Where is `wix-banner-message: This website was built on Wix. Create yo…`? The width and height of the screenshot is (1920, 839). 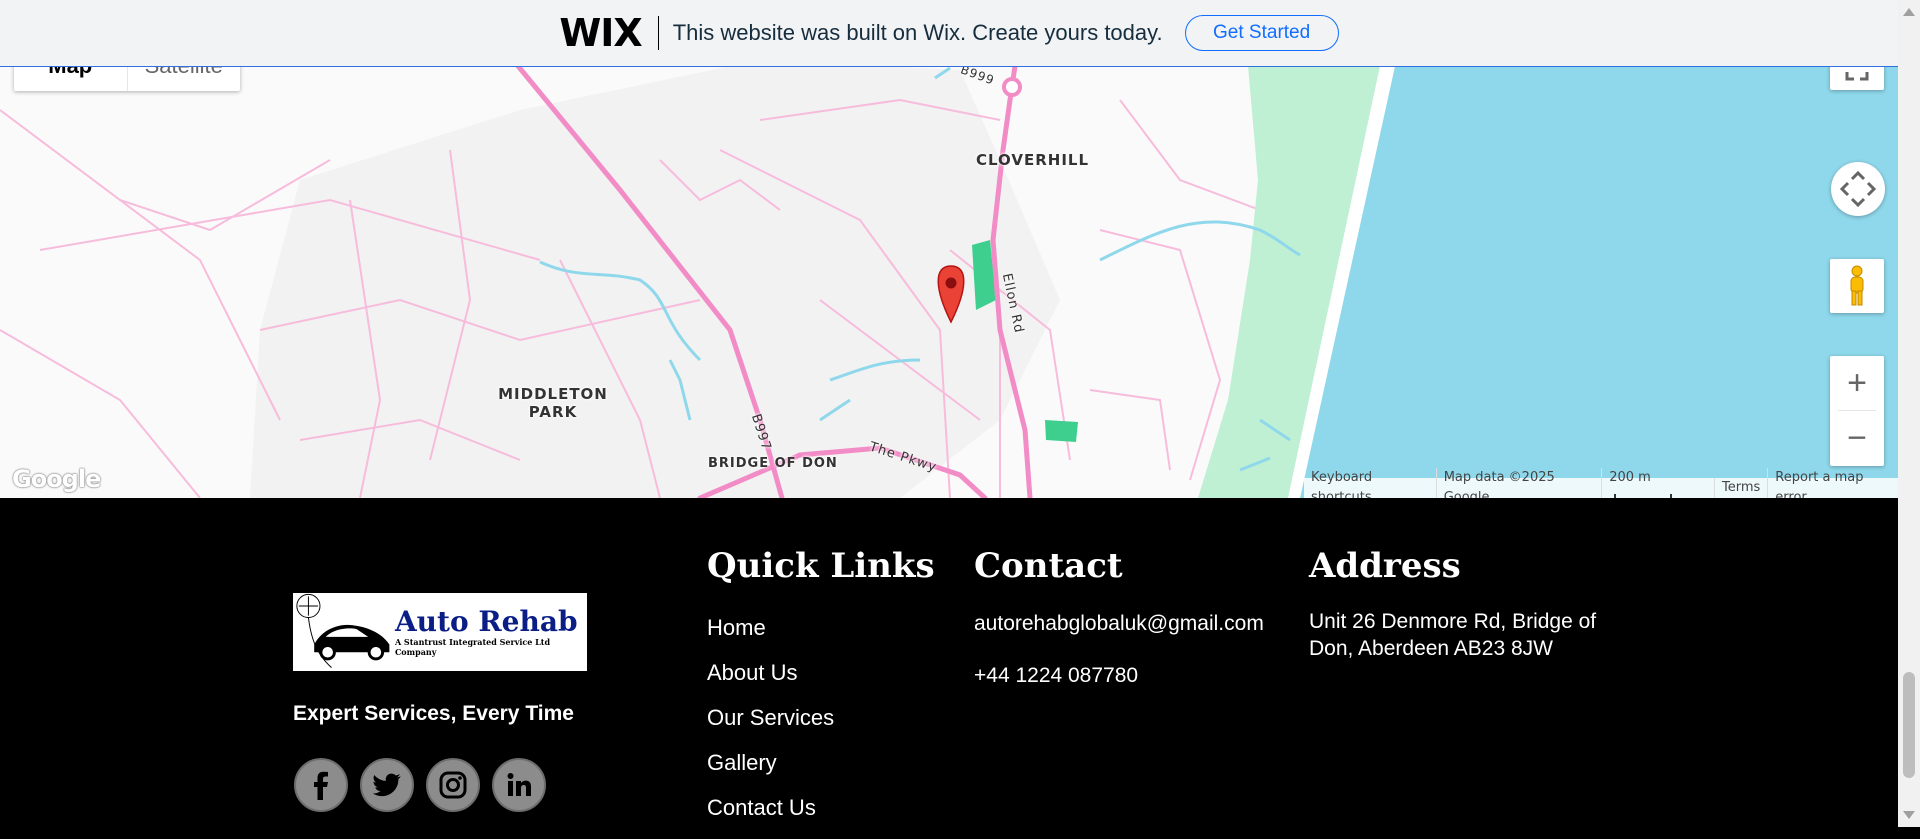
wix-banner-message: This website was built on Wix. Create yo… is located at coordinates (917, 32).